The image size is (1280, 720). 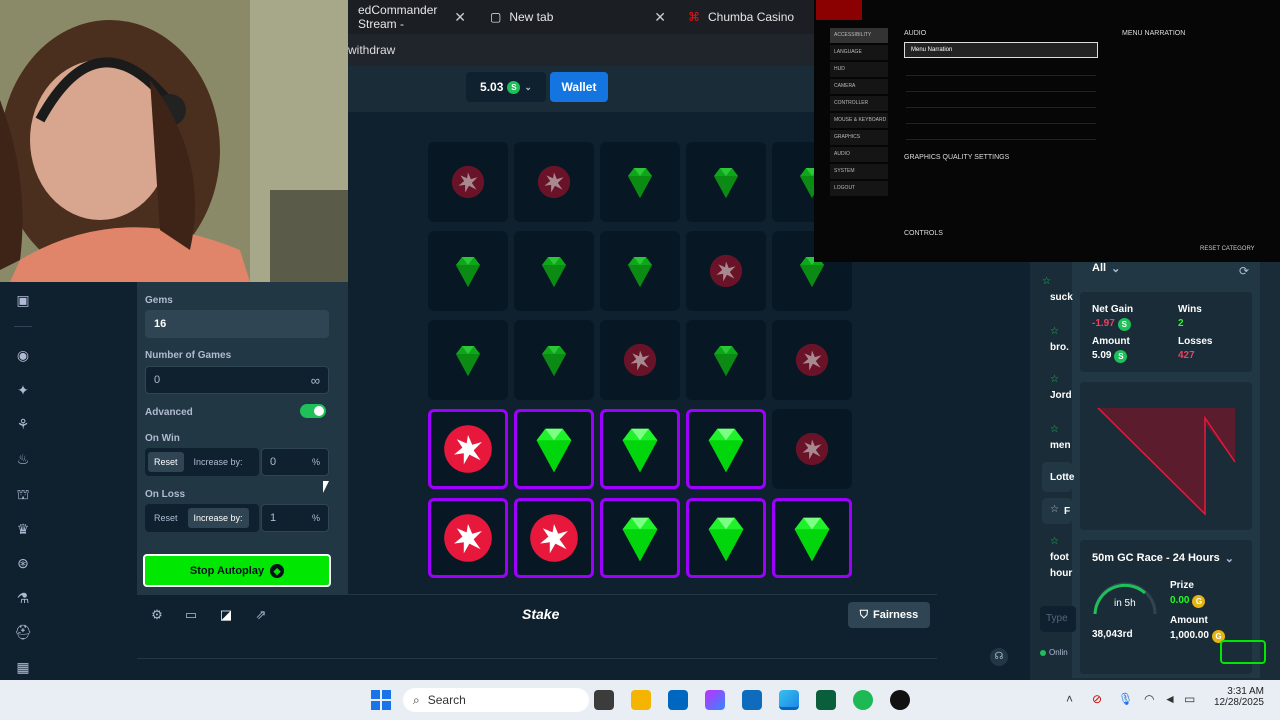 I want to click on race-dropdown: 50m GC Race - 24 Hours ⌄, so click(x=1163, y=558).